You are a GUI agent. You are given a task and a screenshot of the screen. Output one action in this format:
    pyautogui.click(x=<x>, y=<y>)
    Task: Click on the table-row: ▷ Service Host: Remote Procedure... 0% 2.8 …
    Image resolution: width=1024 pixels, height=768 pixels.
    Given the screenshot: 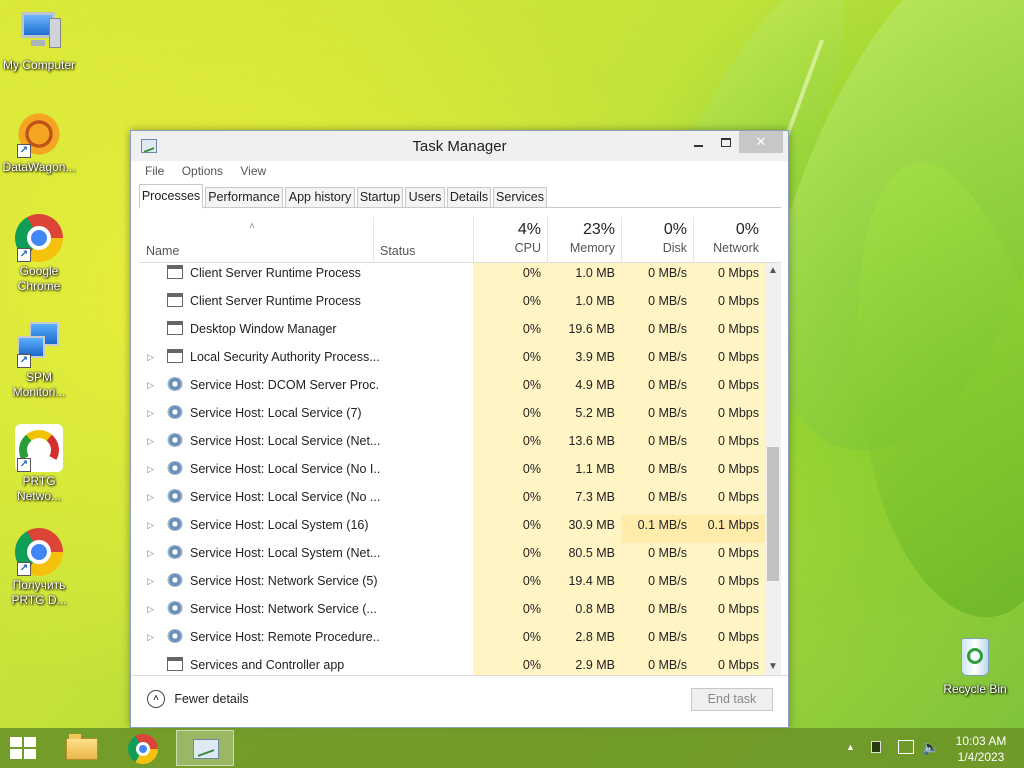 What is the action you would take?
    pyautogui.click(x=452, y=641)
    